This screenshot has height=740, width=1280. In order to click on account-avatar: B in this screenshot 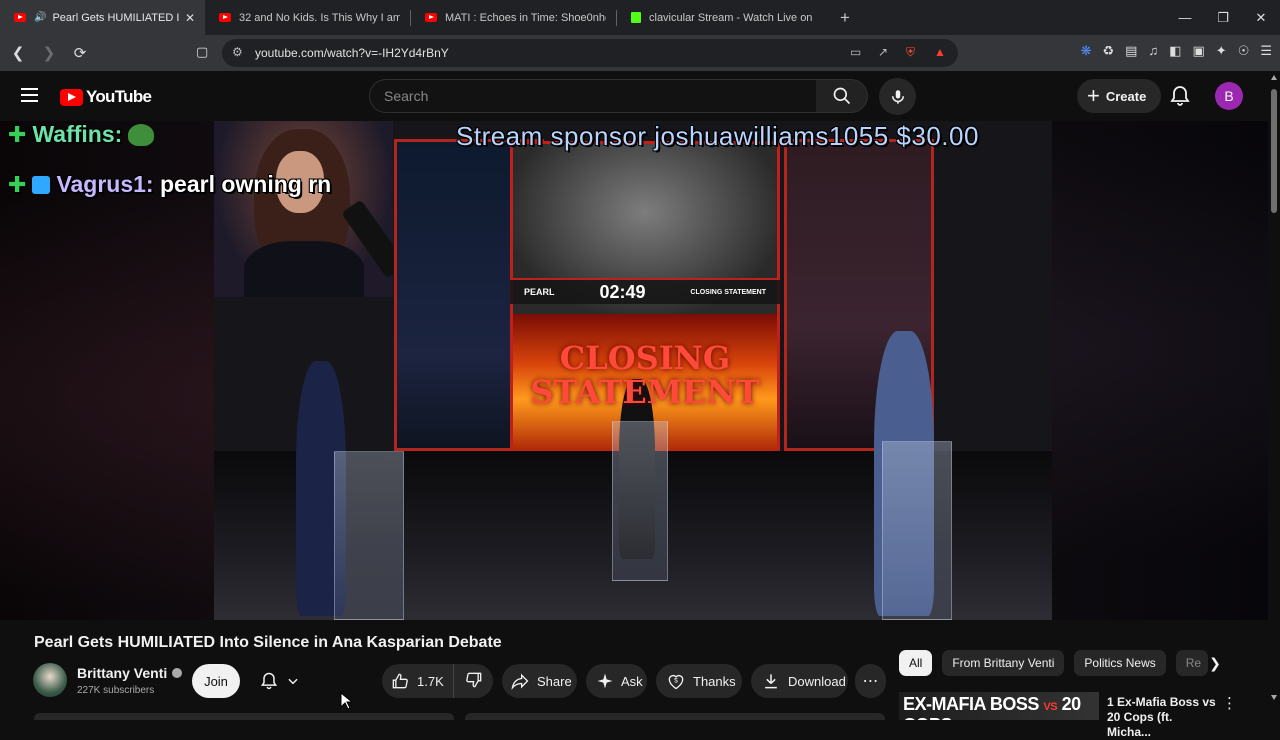, I will do `click(1229, 96)`.